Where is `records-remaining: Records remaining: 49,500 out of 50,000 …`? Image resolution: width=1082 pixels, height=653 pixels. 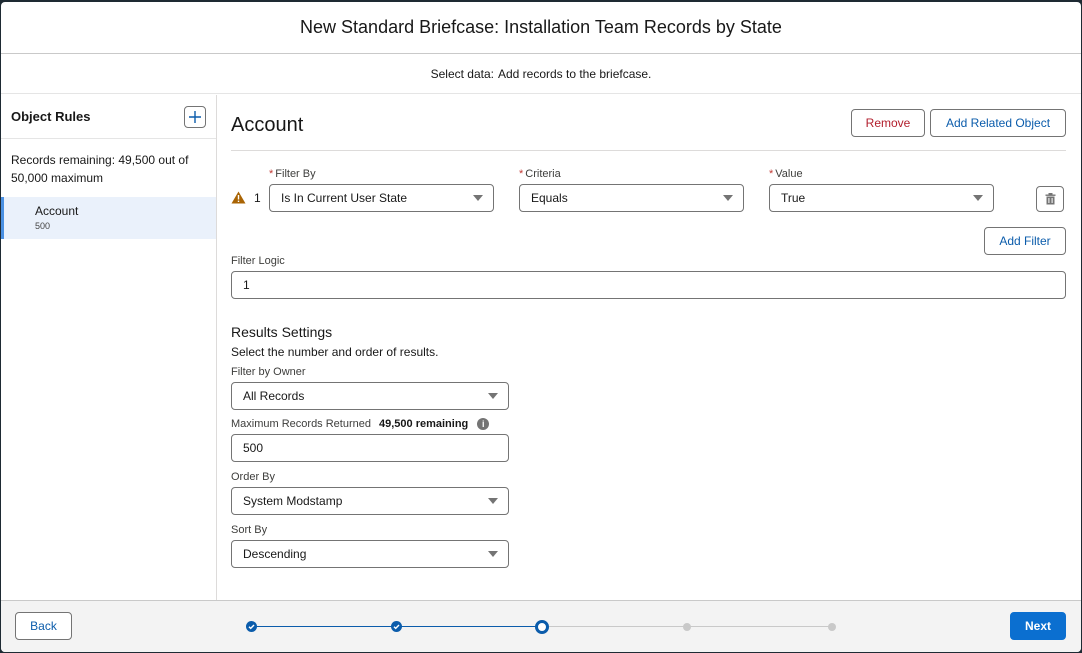 records-remaining: Records remaining: 49,500 out of 50,000 … is located at coordinates (100, 169).